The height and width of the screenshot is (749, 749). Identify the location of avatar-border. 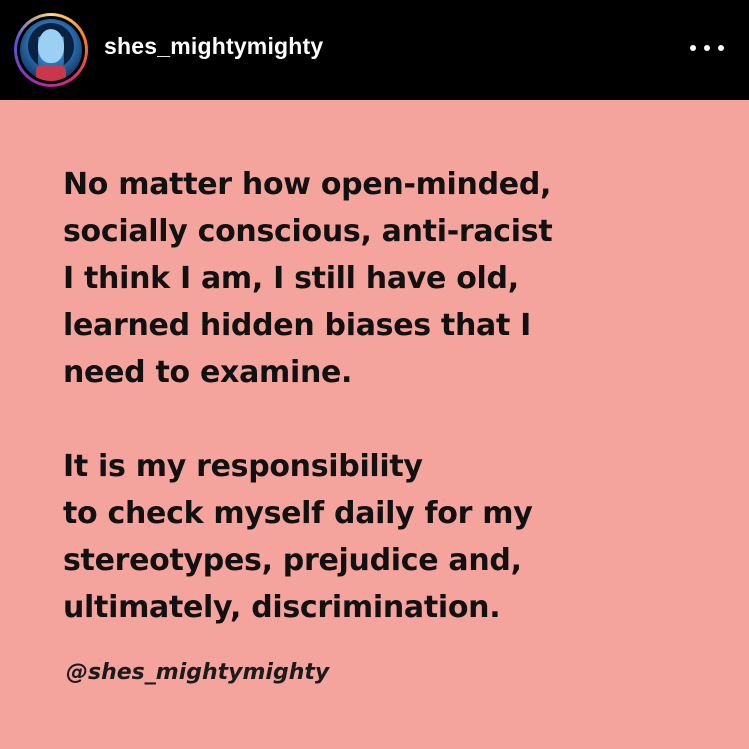
(51, 50).